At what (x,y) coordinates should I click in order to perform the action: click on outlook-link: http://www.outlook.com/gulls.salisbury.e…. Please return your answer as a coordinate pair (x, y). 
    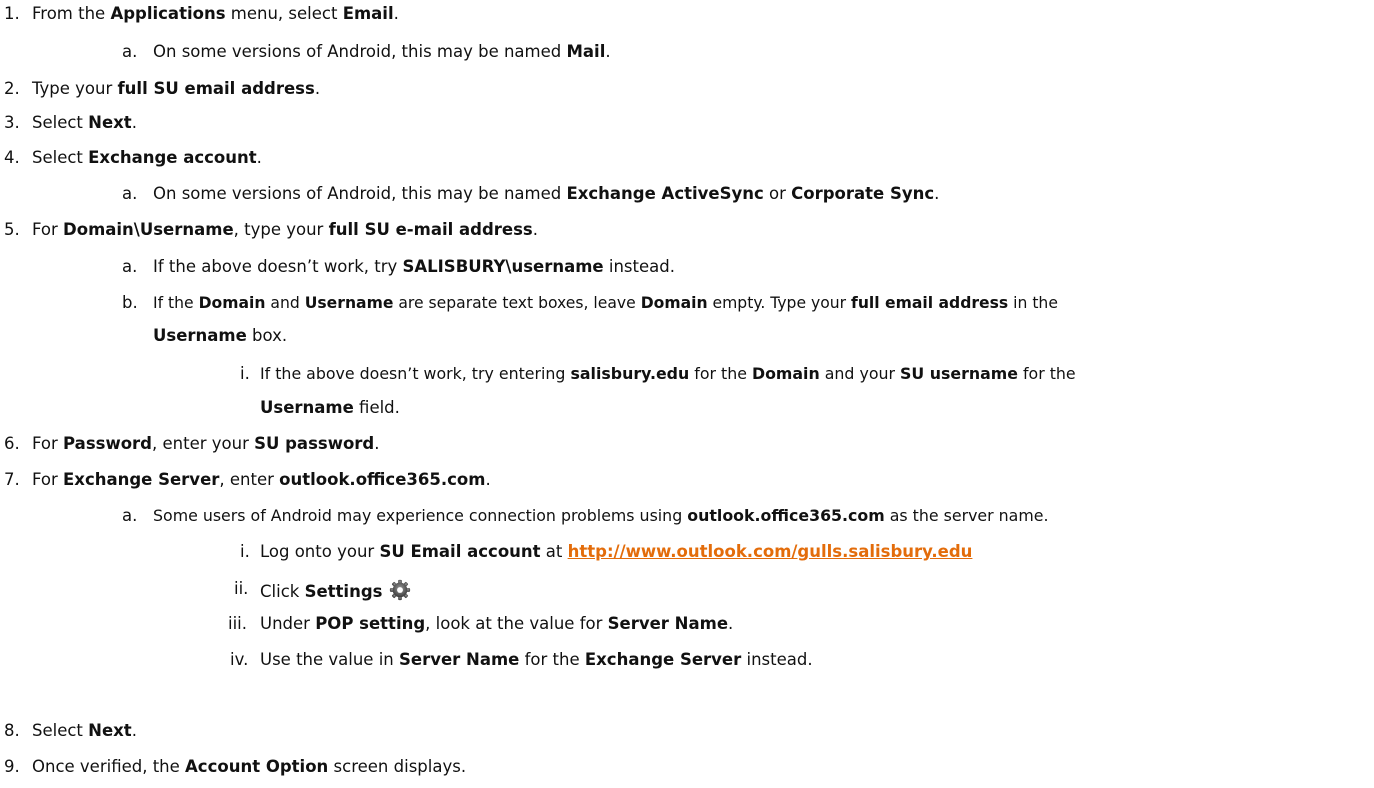
    Looking at the image, I should click on (770, 551).